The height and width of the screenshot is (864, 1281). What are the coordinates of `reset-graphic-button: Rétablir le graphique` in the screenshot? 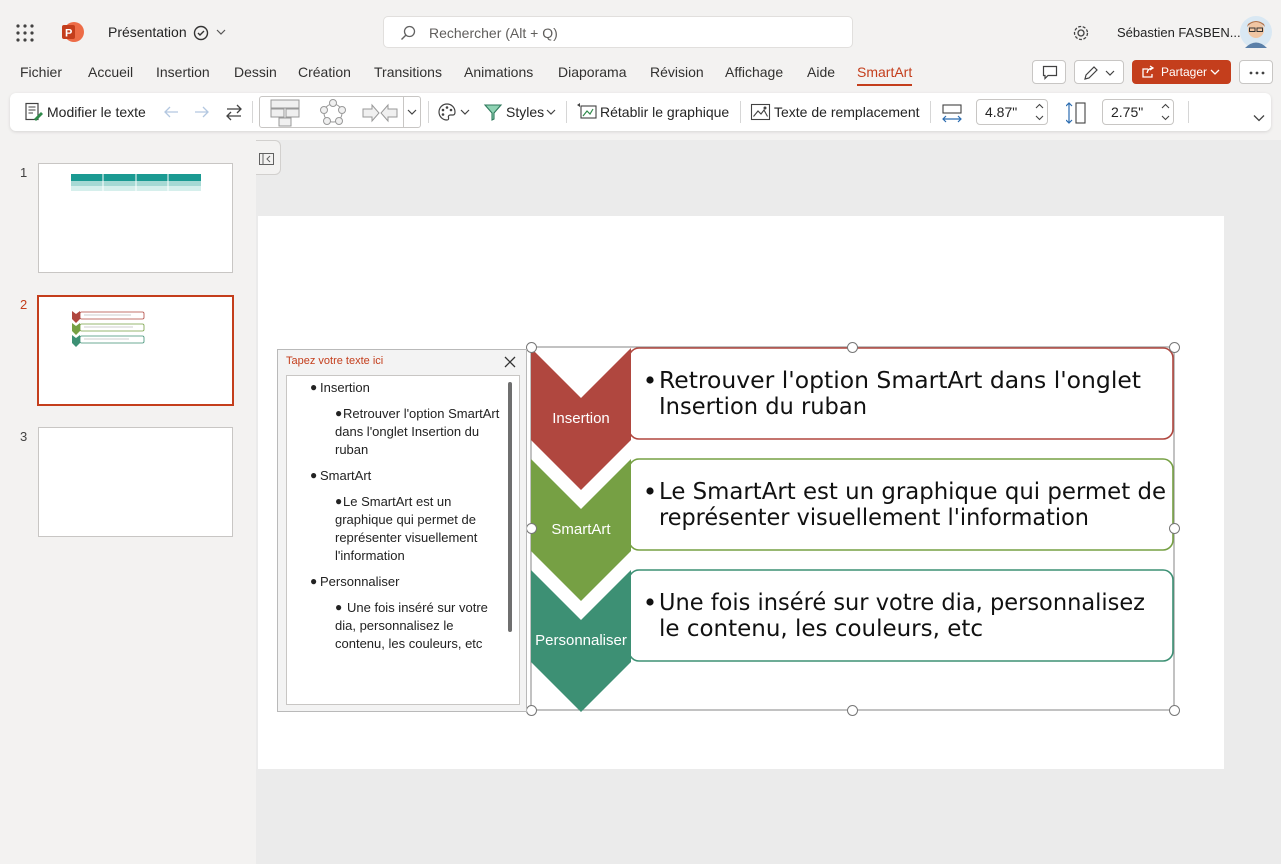 It's located at (664, 112).